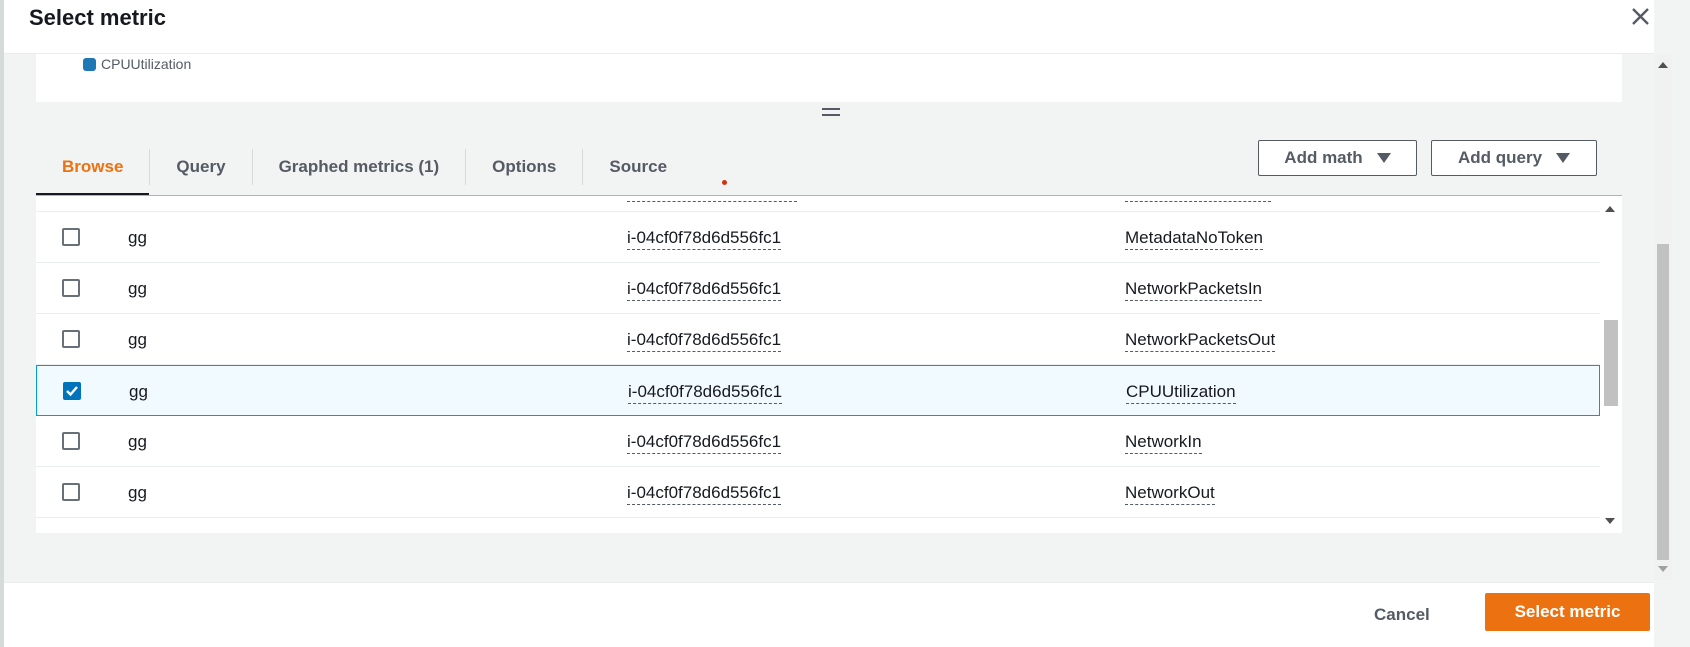 This screenshot has height=647, width=1690. I want to click on legend-item: CPUUtilization, so click(137, 64).